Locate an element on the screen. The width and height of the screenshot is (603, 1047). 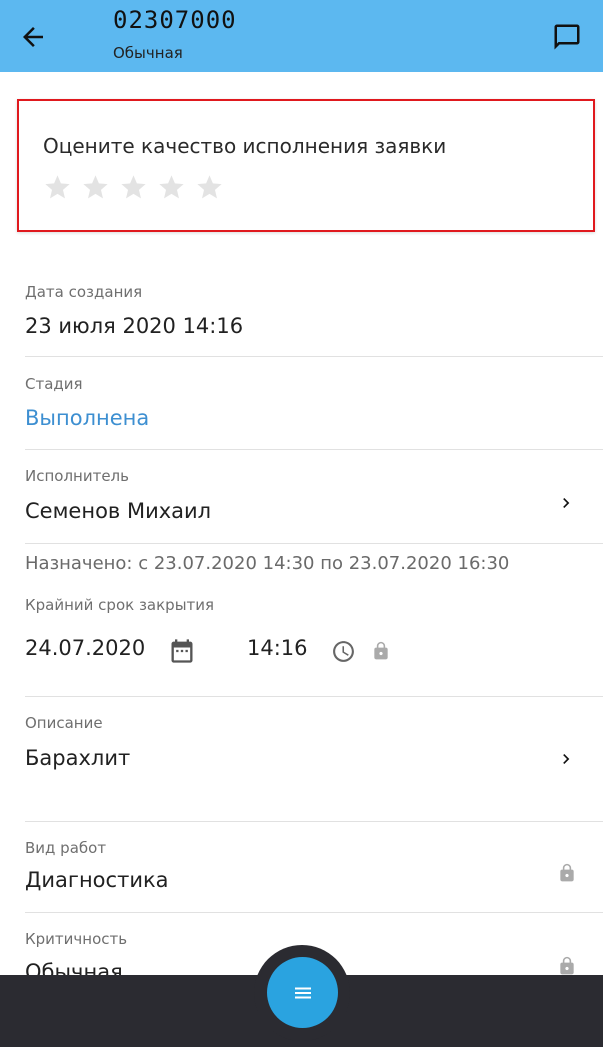
star-rating is located at coordinates (133, 187).